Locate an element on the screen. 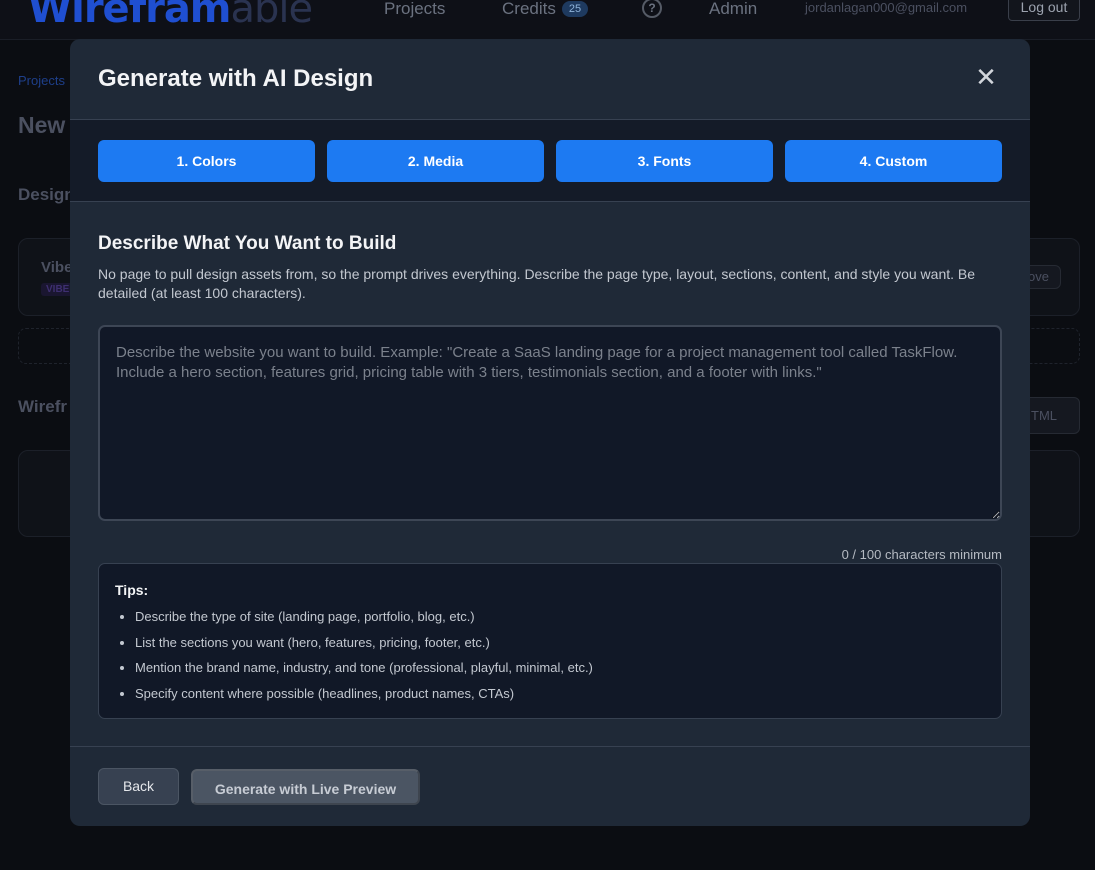  modal-title: Generate with AI Design is located at coordinates (236, 78).